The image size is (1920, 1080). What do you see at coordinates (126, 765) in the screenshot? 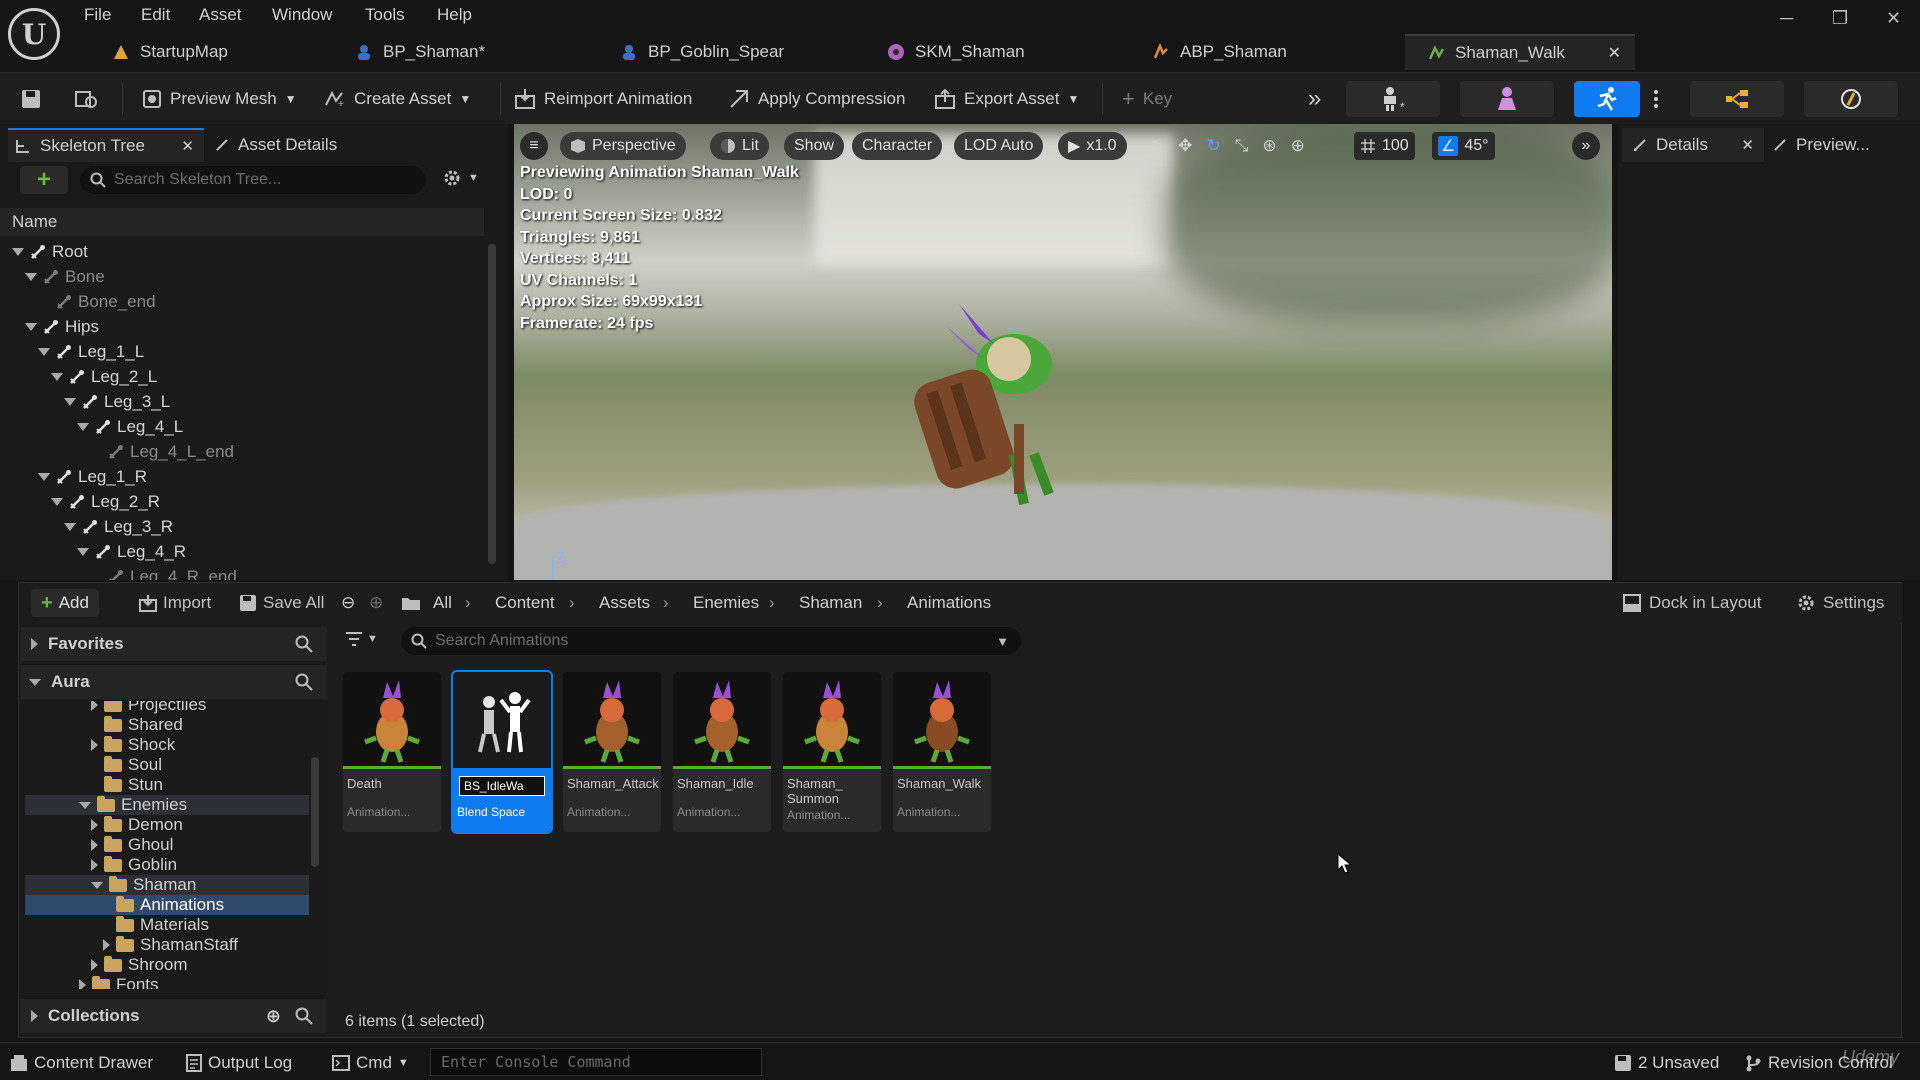
I see `folder-item: Soul` at bounding box center [126, 765].